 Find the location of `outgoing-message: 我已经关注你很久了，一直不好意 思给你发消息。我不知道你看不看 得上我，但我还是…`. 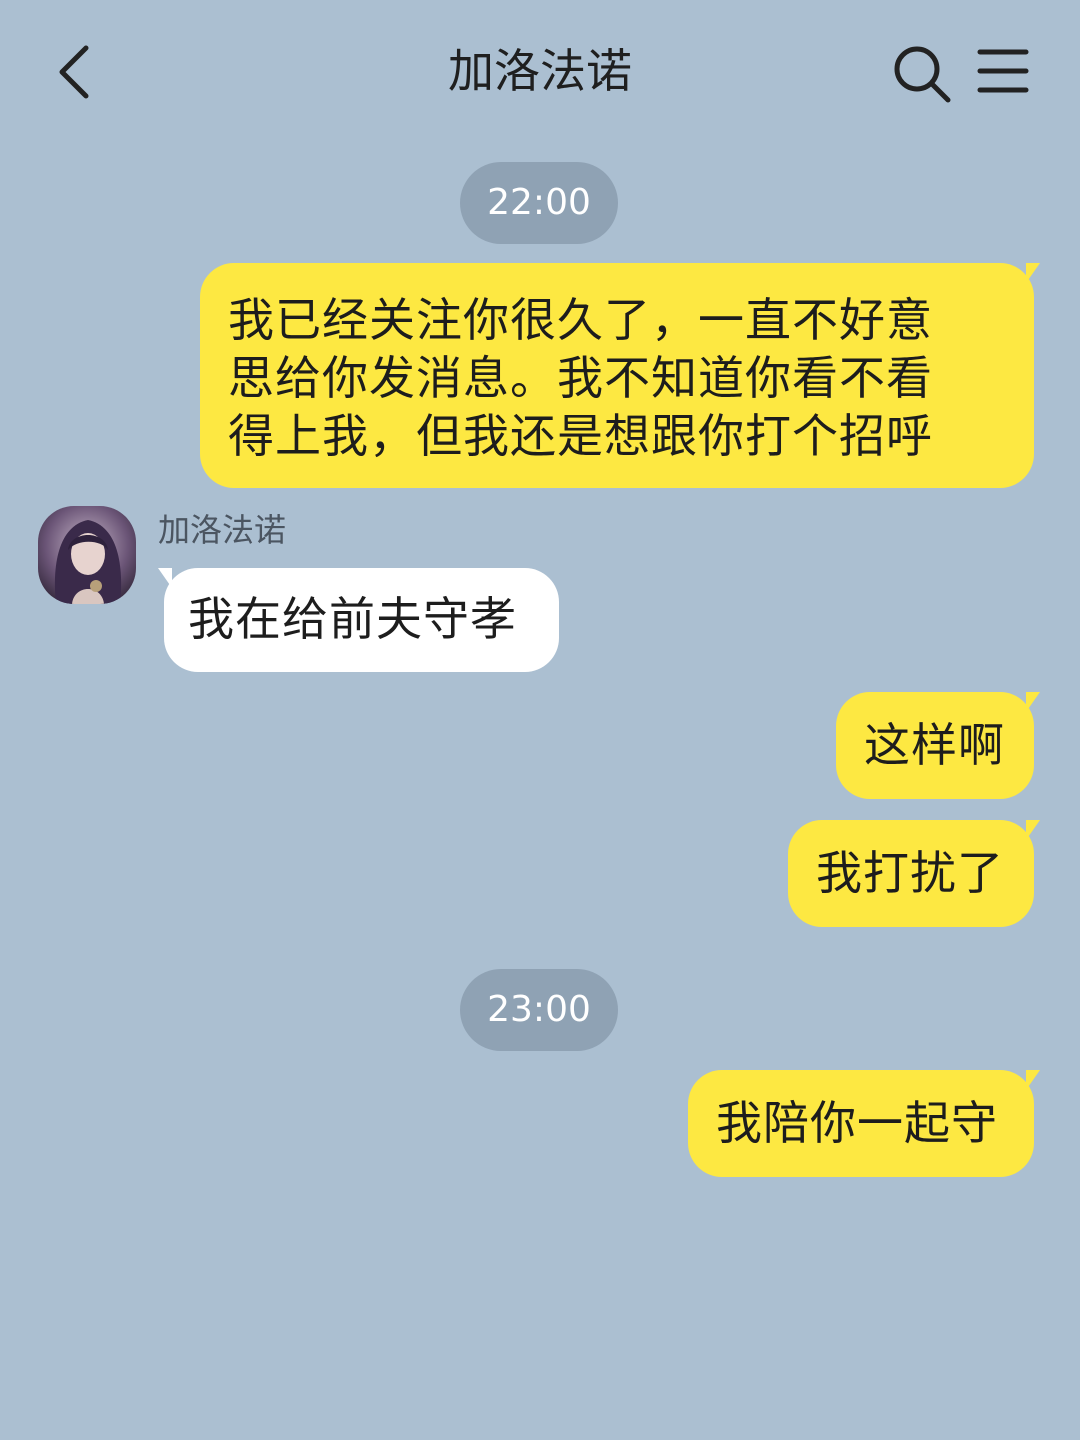

outgoing-message: 我已经关注你很久了，一直不好意 思给你发消息。我不知道你看不看 得上我，但我还是… is located at coordinates (620, 375).